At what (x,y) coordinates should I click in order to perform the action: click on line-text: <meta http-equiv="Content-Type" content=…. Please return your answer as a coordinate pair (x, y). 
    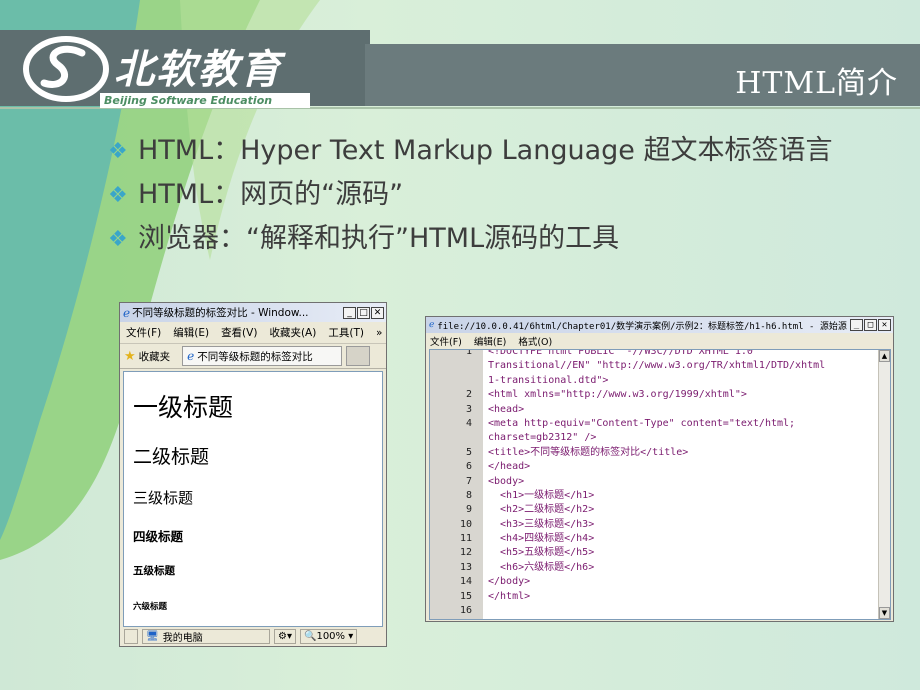
    Looking at the image, I should click on (642, 423).